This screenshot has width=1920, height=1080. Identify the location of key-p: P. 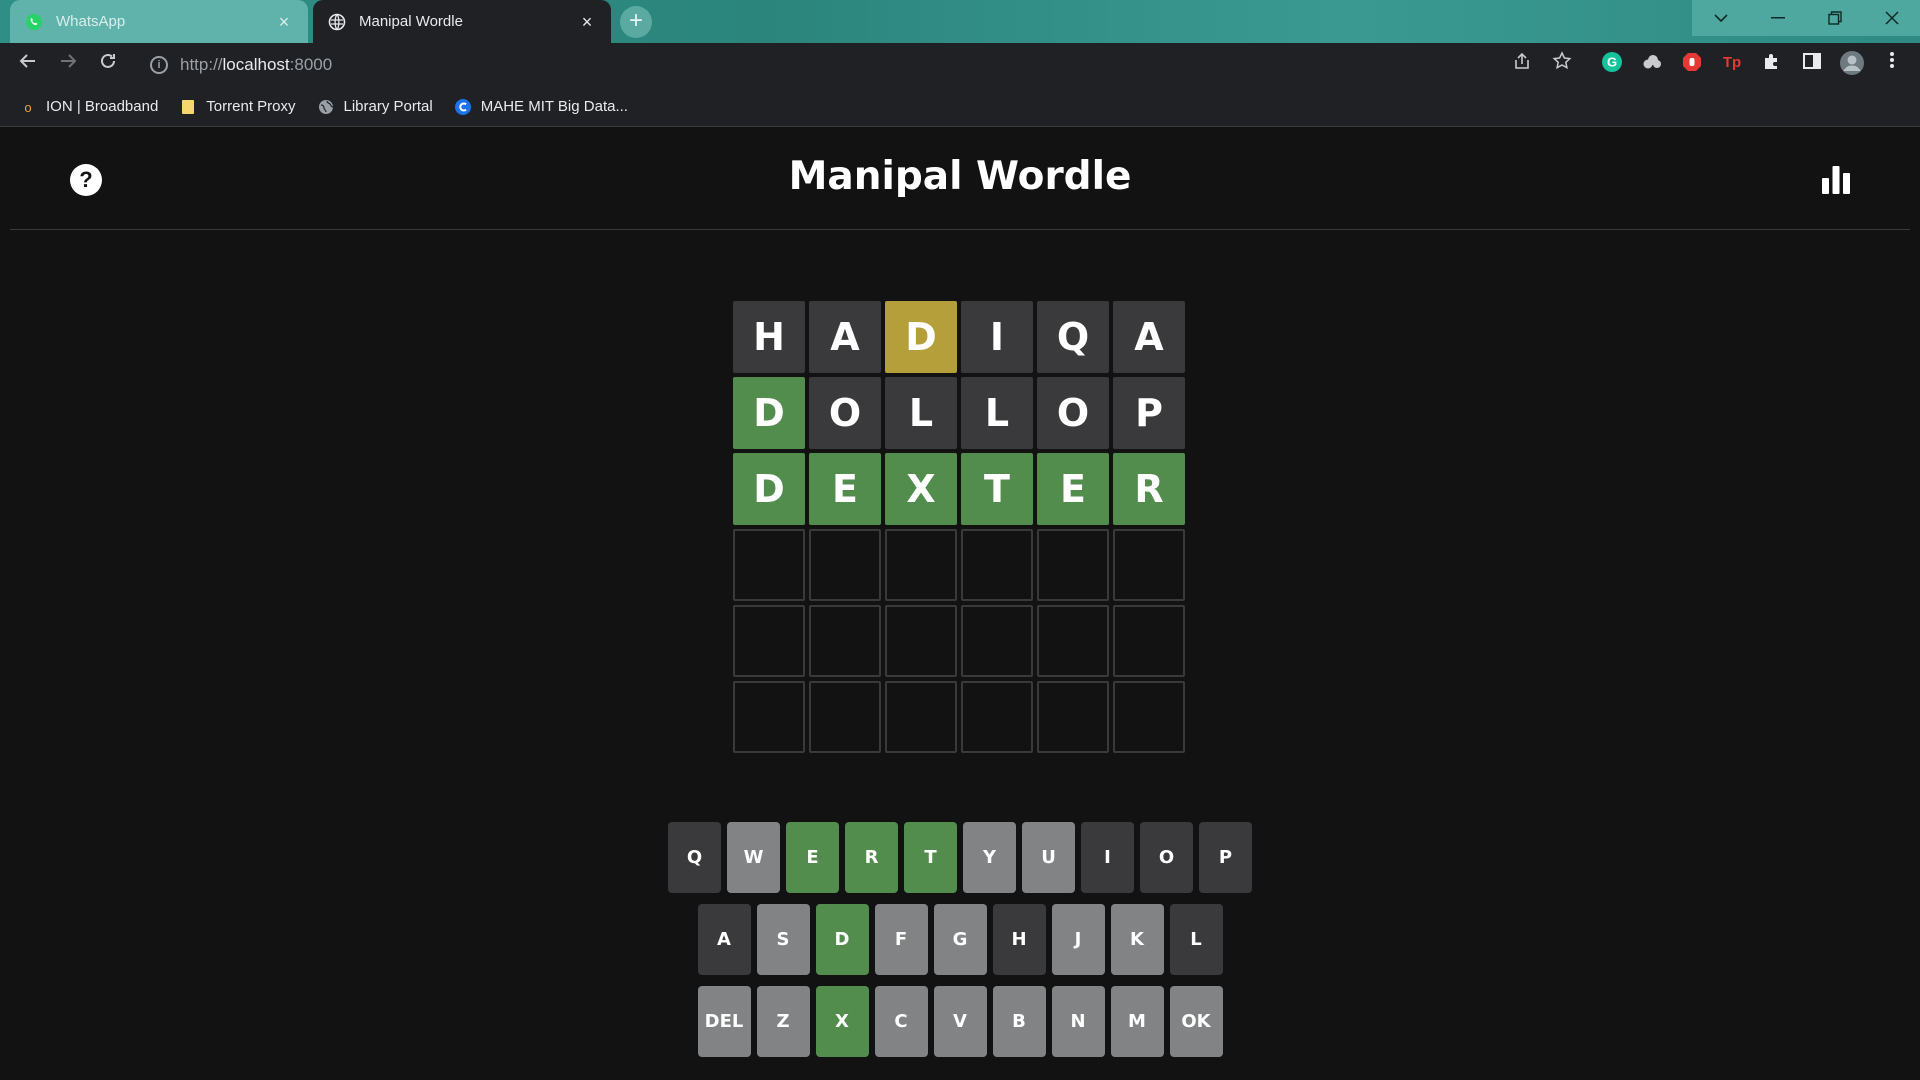
(1225, 857).